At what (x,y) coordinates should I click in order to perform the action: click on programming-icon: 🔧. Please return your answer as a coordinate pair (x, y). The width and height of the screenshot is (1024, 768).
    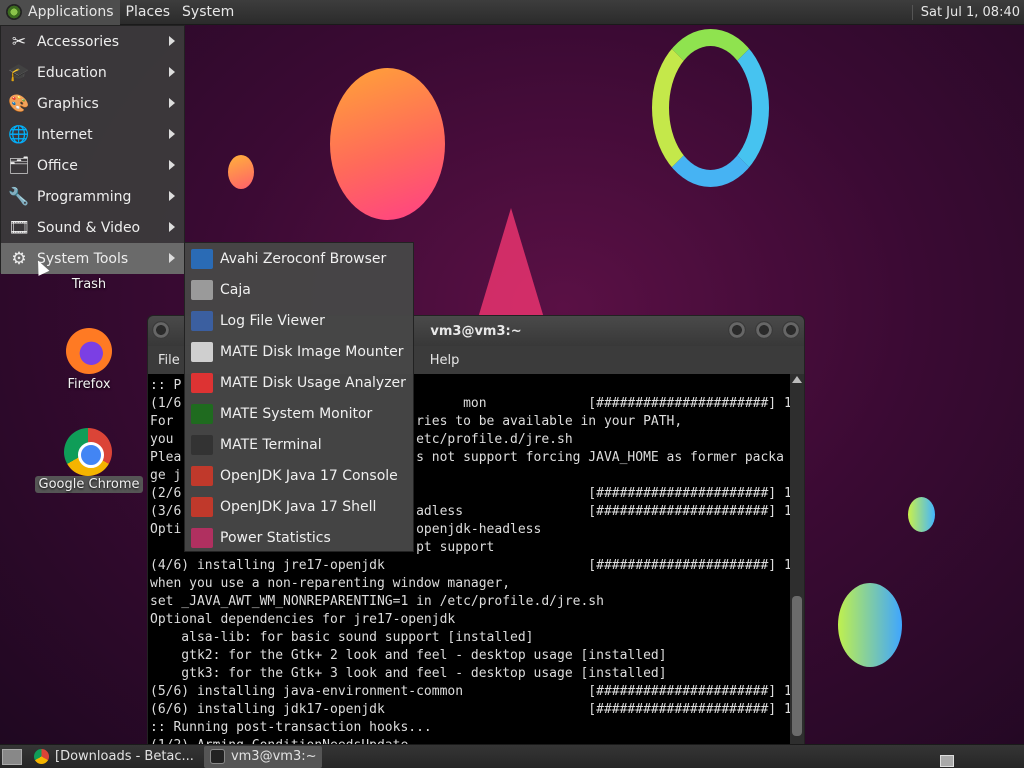
    Looking at the image, I should click on (19, 196).